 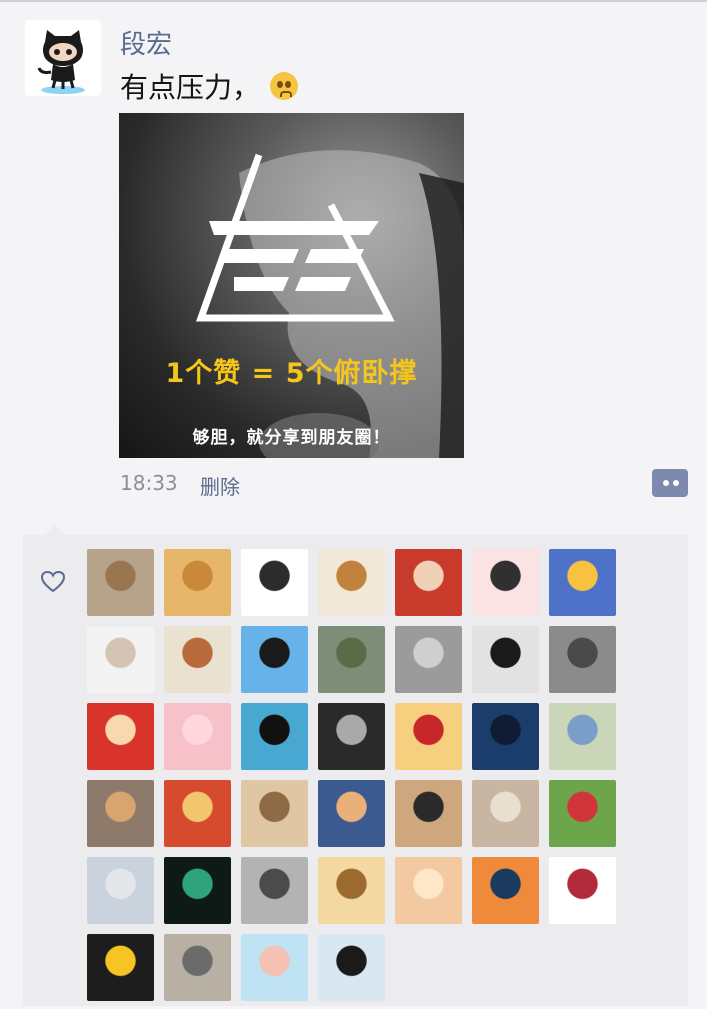 What do you see at coordinates (295, 237) in the screenshot?
I see `brand-triangle-logo` at bounding box center [295, 237].